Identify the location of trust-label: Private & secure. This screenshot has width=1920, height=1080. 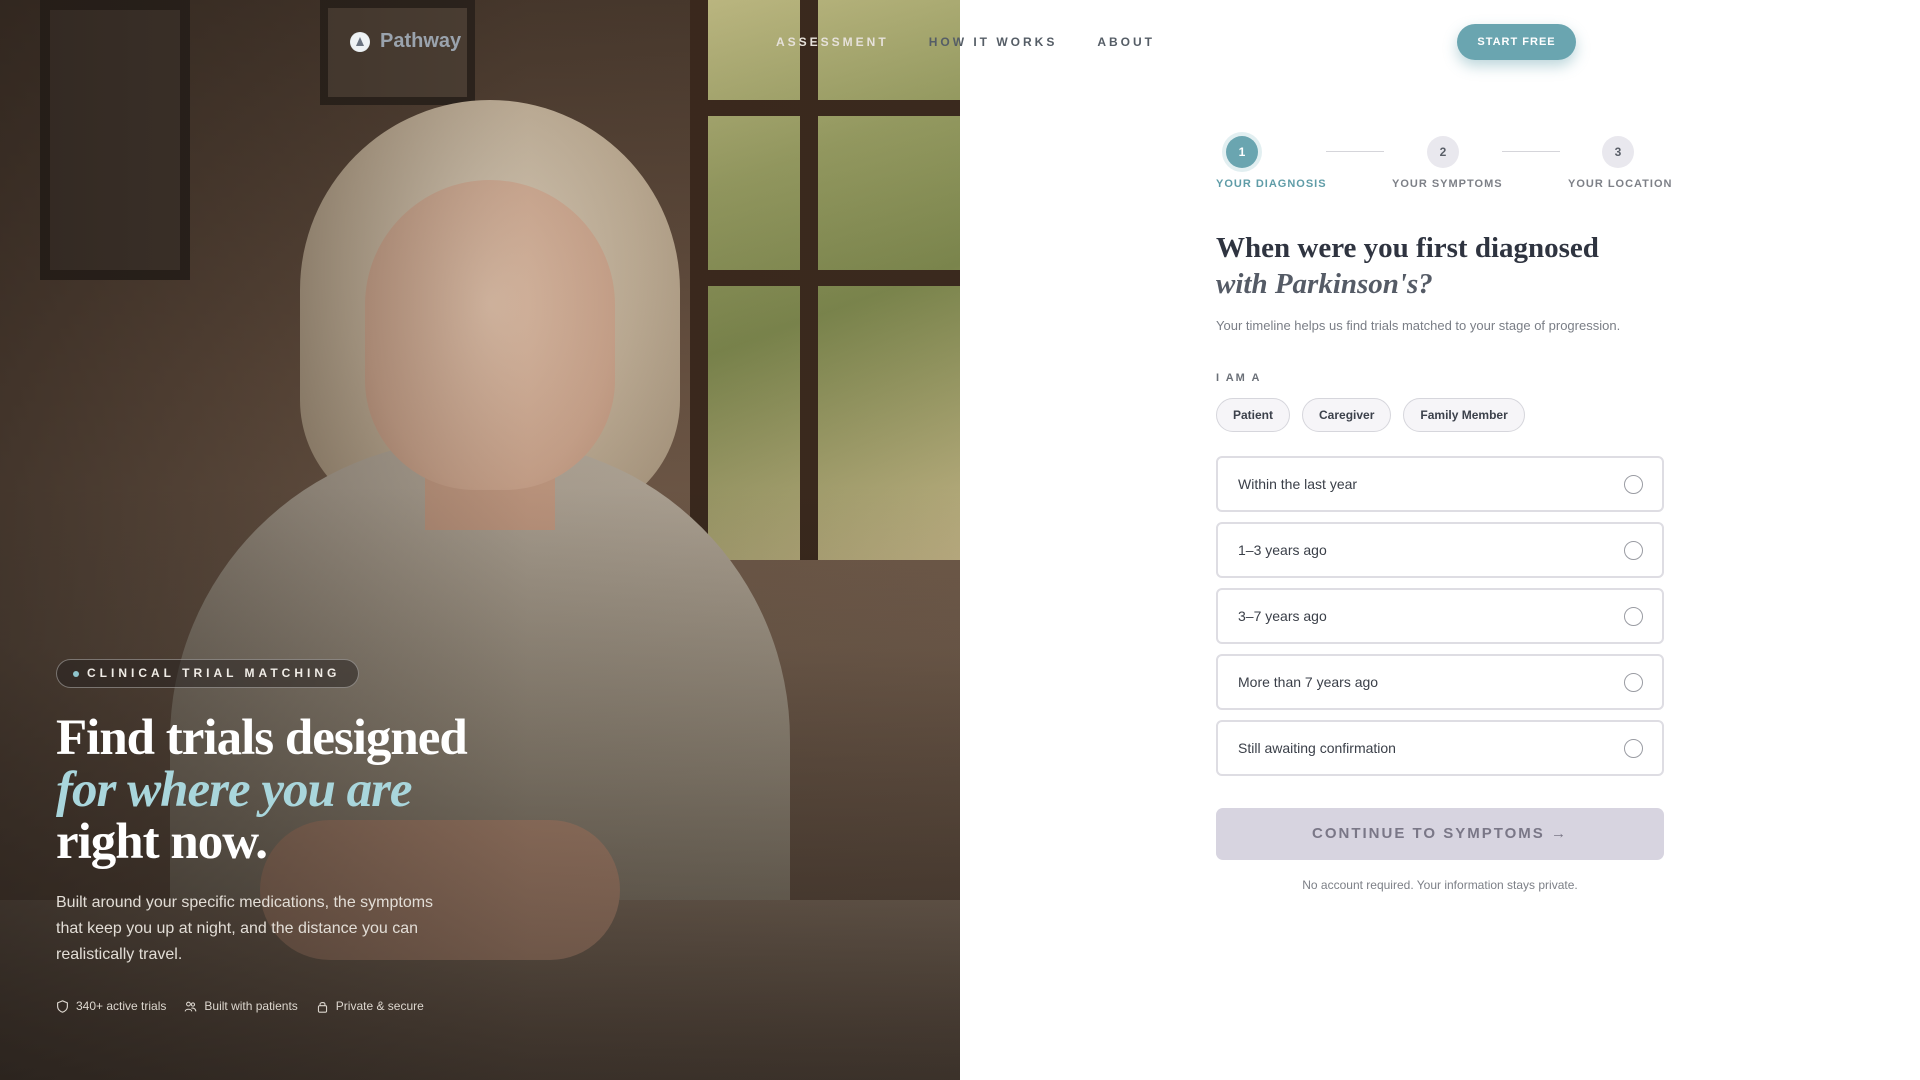
(379, 1006).